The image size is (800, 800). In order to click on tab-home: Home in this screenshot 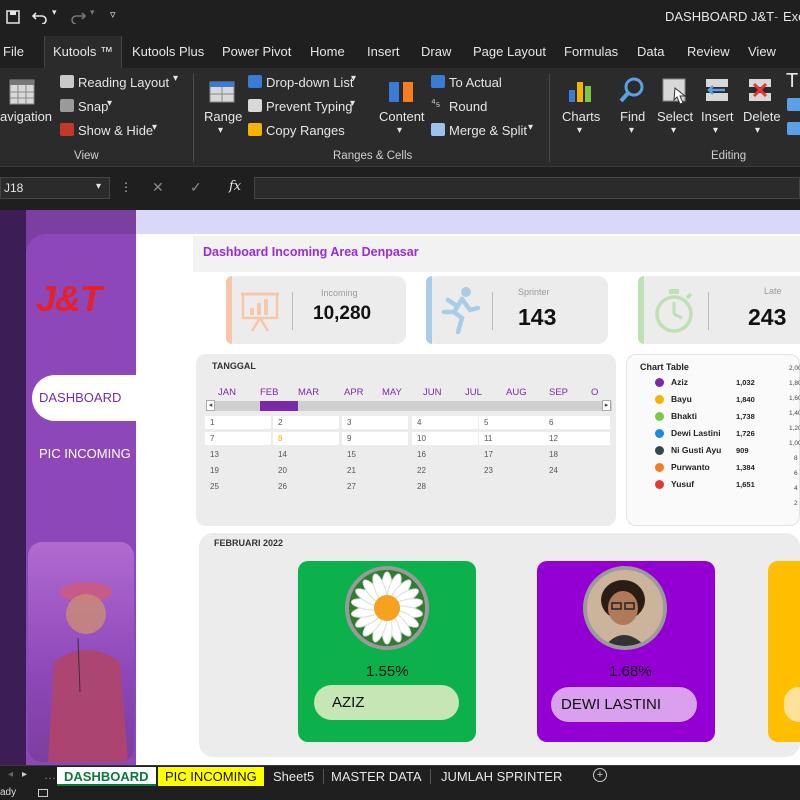, I will do `click(327, 51)`.